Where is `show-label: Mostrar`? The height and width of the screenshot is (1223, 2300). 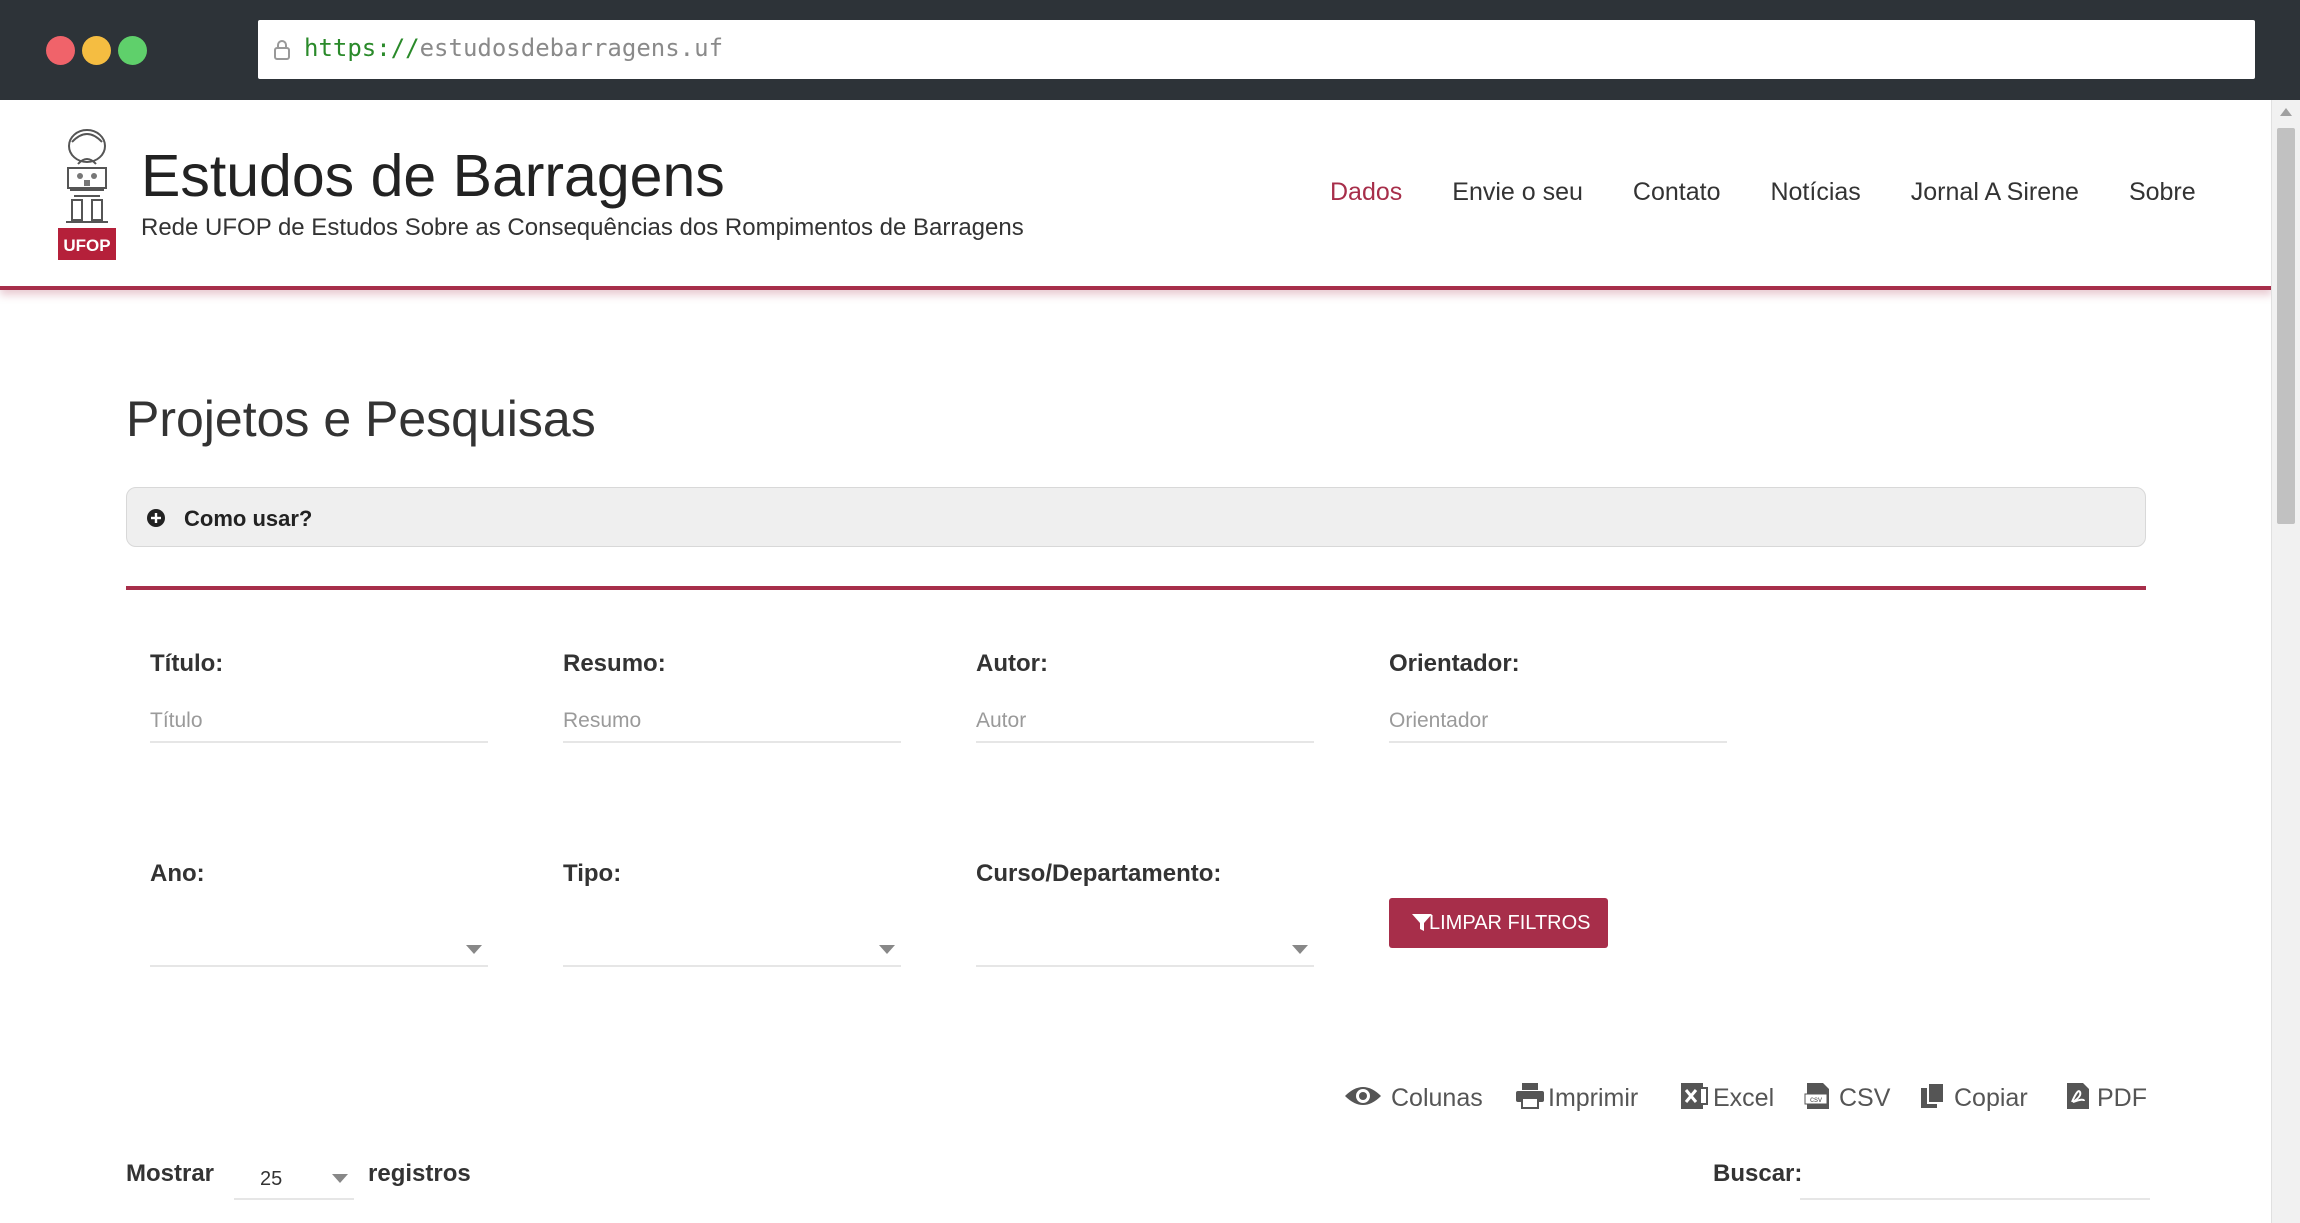 show-label: Mostrar is located at coordinates (170, 1173).